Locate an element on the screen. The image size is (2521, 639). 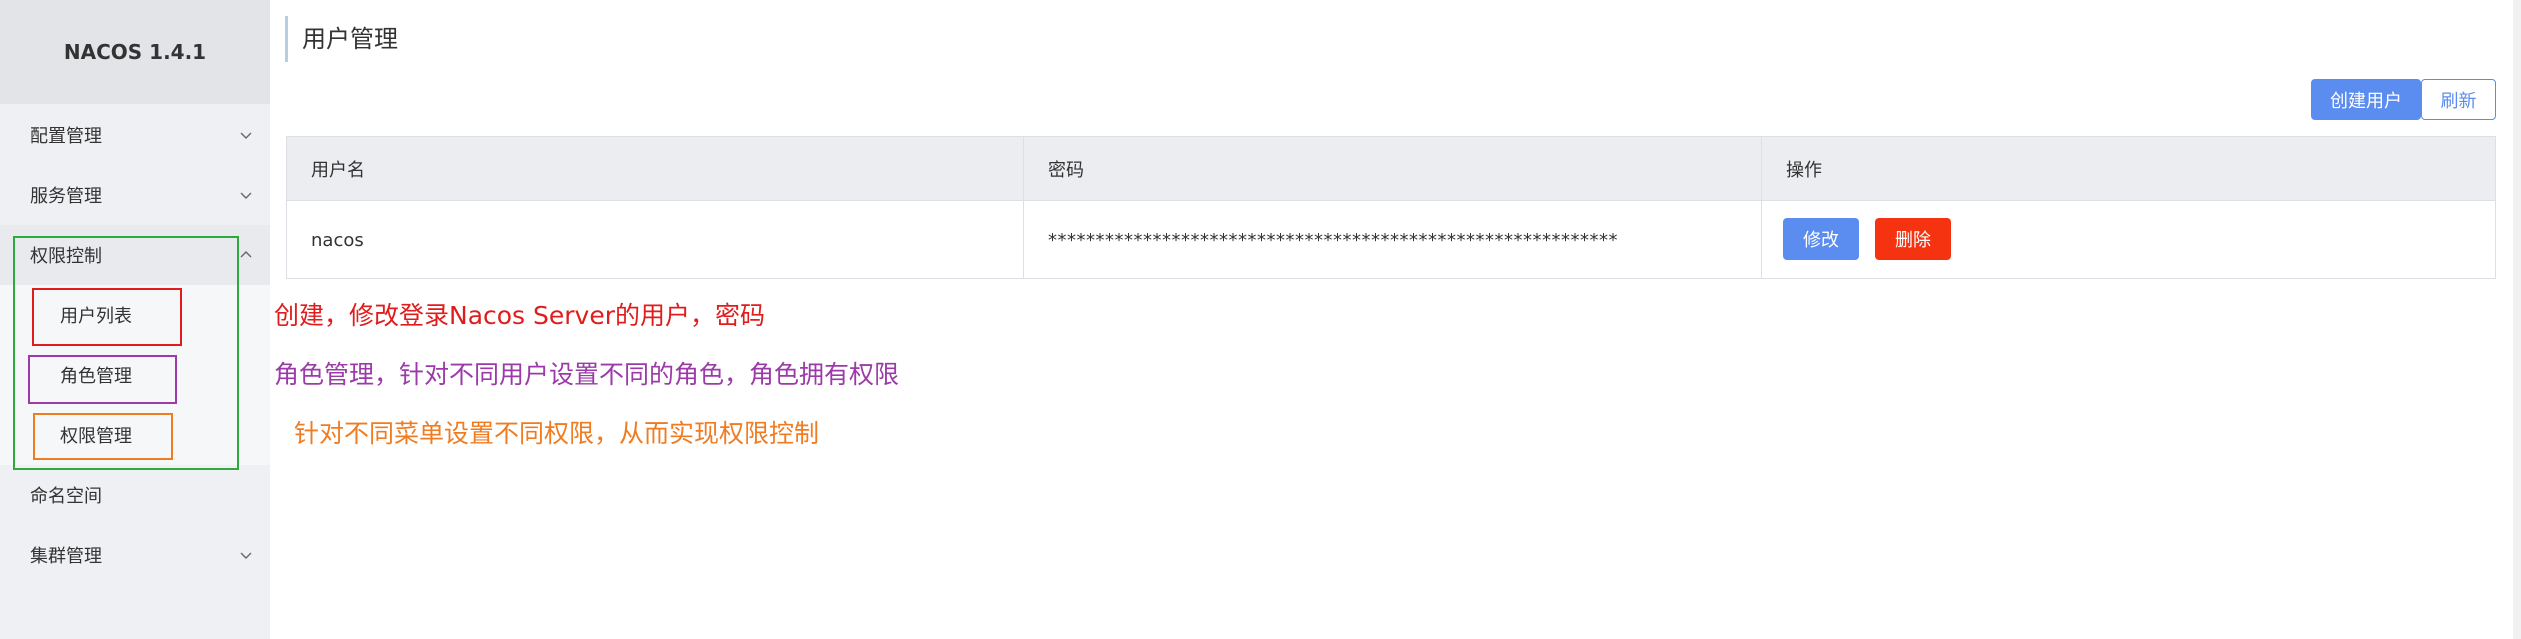
sidebar-item-label: 命名空间 is located at coordinates (66, 496).